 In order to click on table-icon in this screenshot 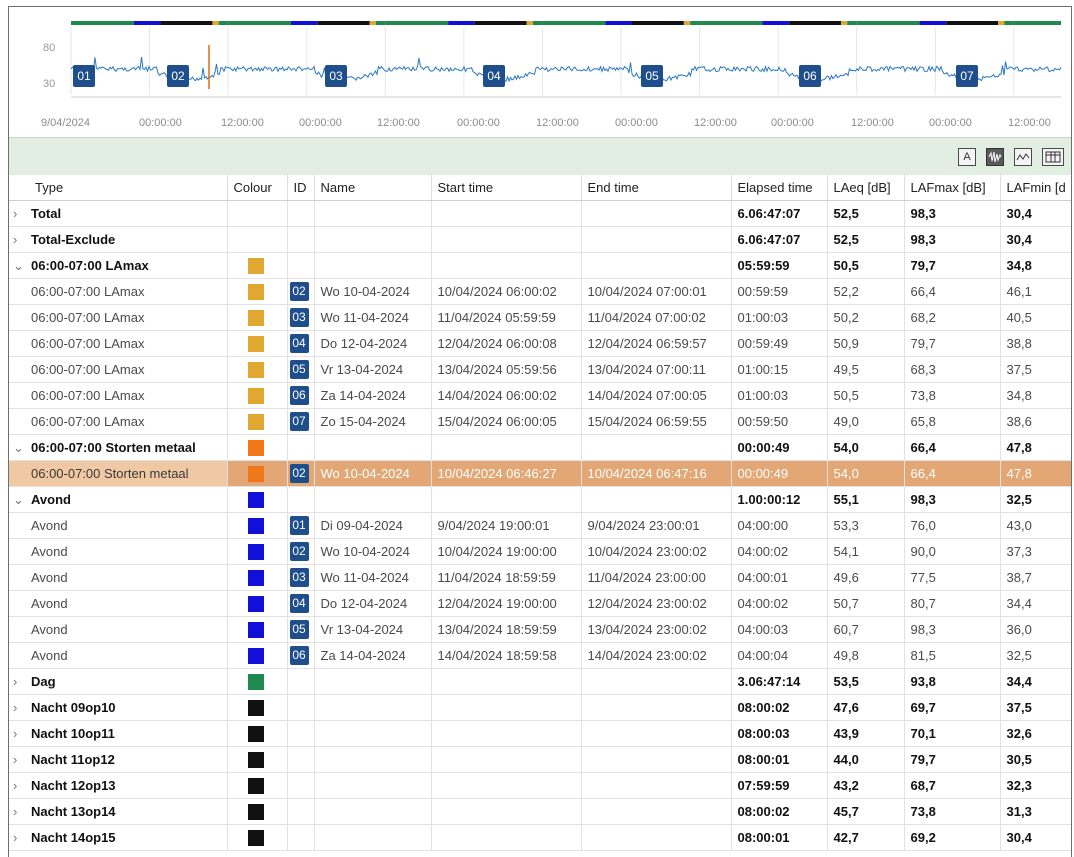, I will do `click(1053, 157)`.